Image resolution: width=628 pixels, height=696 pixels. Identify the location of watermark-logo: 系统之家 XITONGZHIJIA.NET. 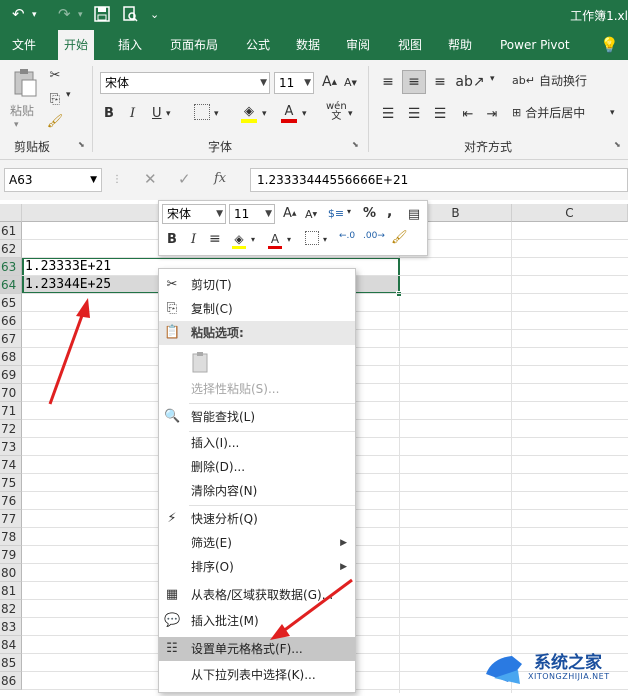
(555, 668).